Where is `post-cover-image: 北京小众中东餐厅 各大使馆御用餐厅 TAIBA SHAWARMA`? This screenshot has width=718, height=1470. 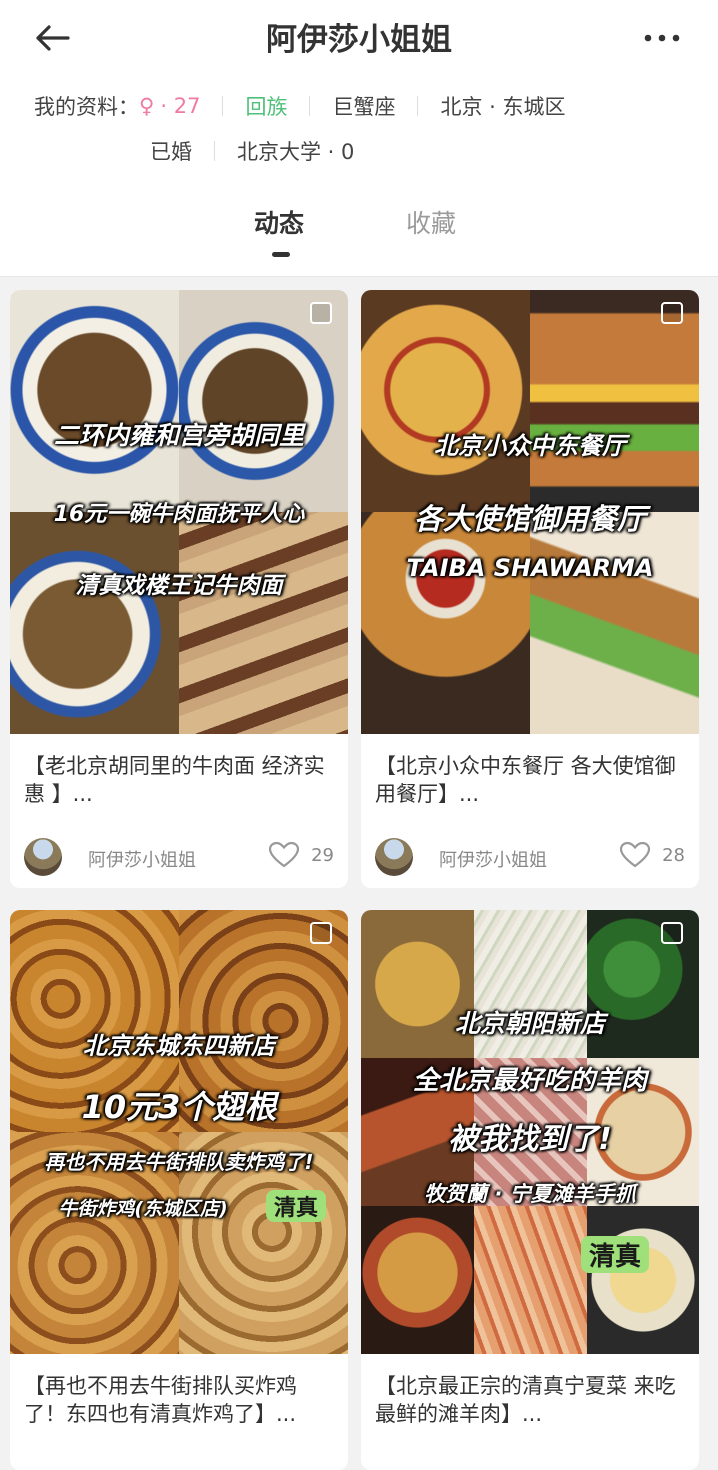
post-cover-image: 北京小众中东餐厅 各大使馆御用餐厅 TAIBA SHAWARMA is located at coordinates (530, 512).